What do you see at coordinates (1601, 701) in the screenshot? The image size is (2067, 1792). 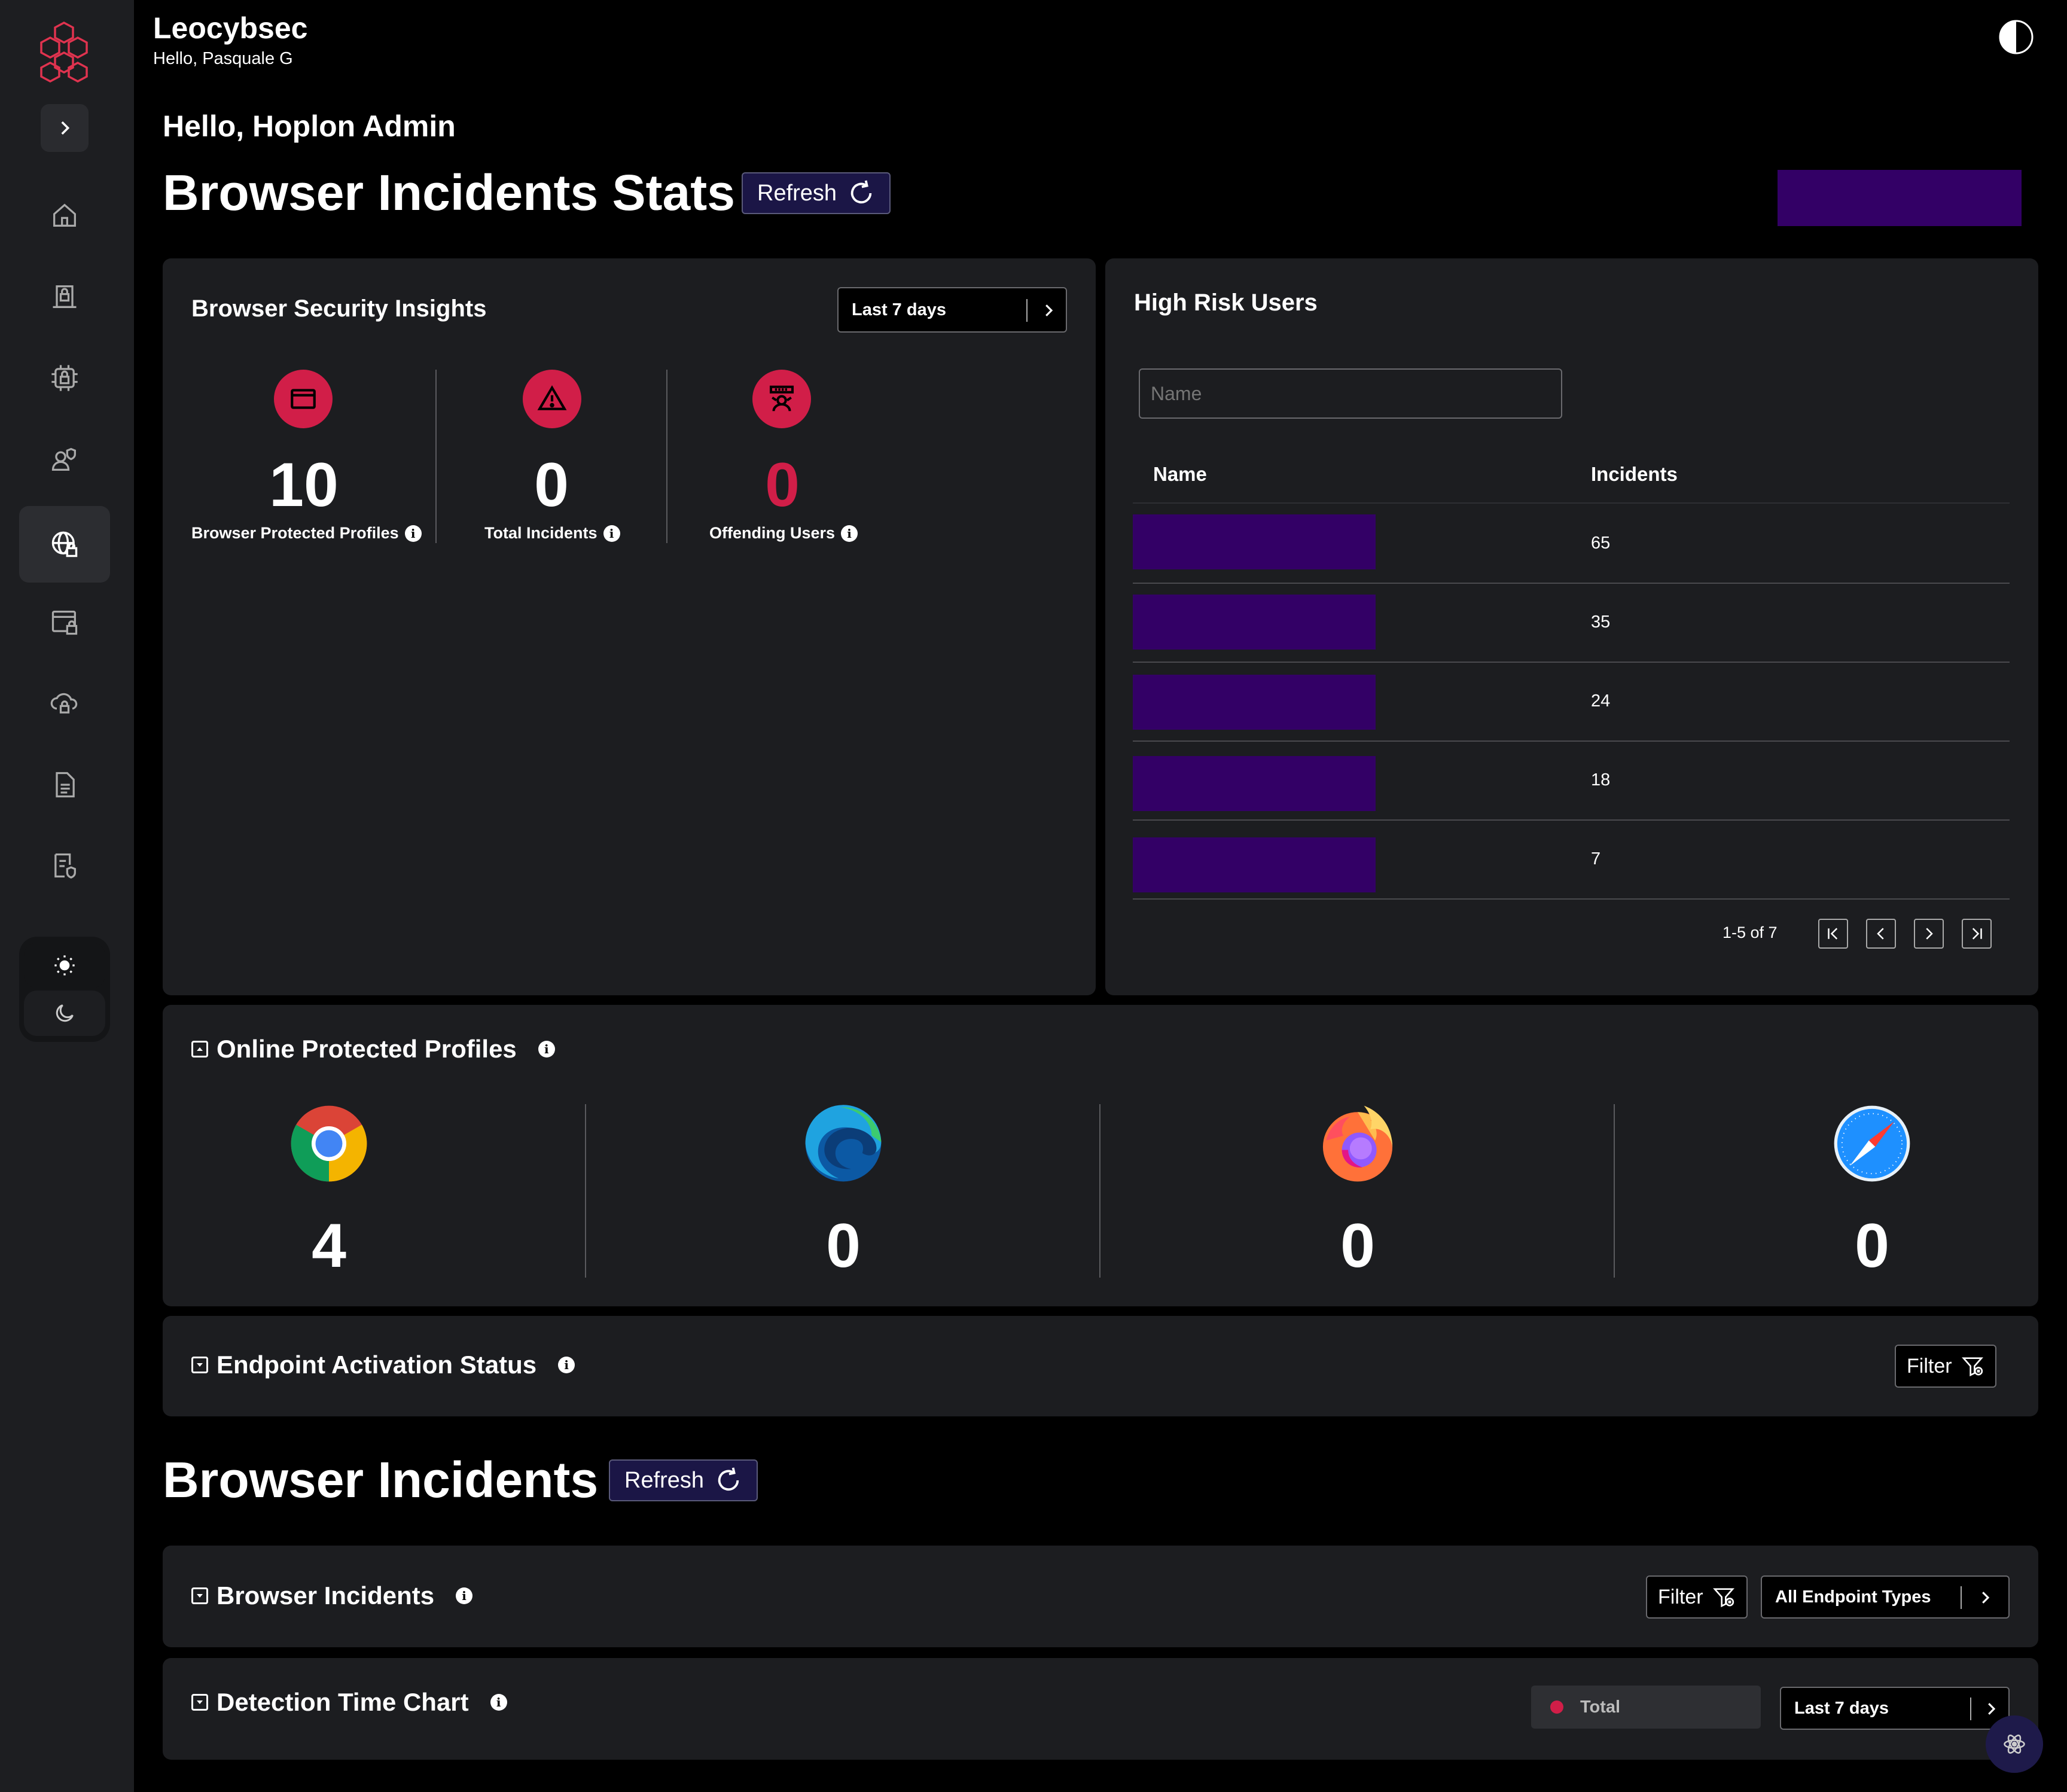 I see `incident-count: 24` at bounding box center [1601, 701].